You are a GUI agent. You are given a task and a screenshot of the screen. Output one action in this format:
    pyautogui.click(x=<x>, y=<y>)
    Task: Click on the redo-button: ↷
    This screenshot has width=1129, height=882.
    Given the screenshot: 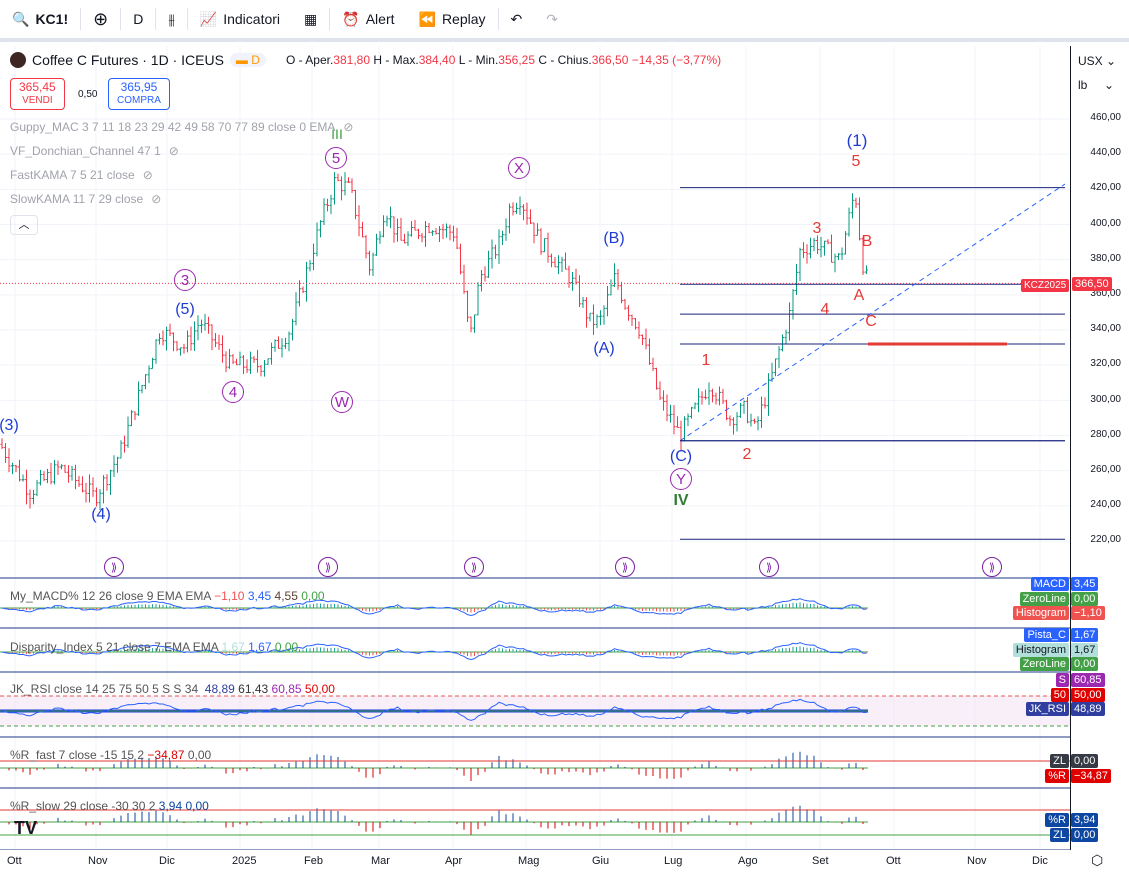 What is the action you would take?
    pyautogui.click(x=552, y=19)
    